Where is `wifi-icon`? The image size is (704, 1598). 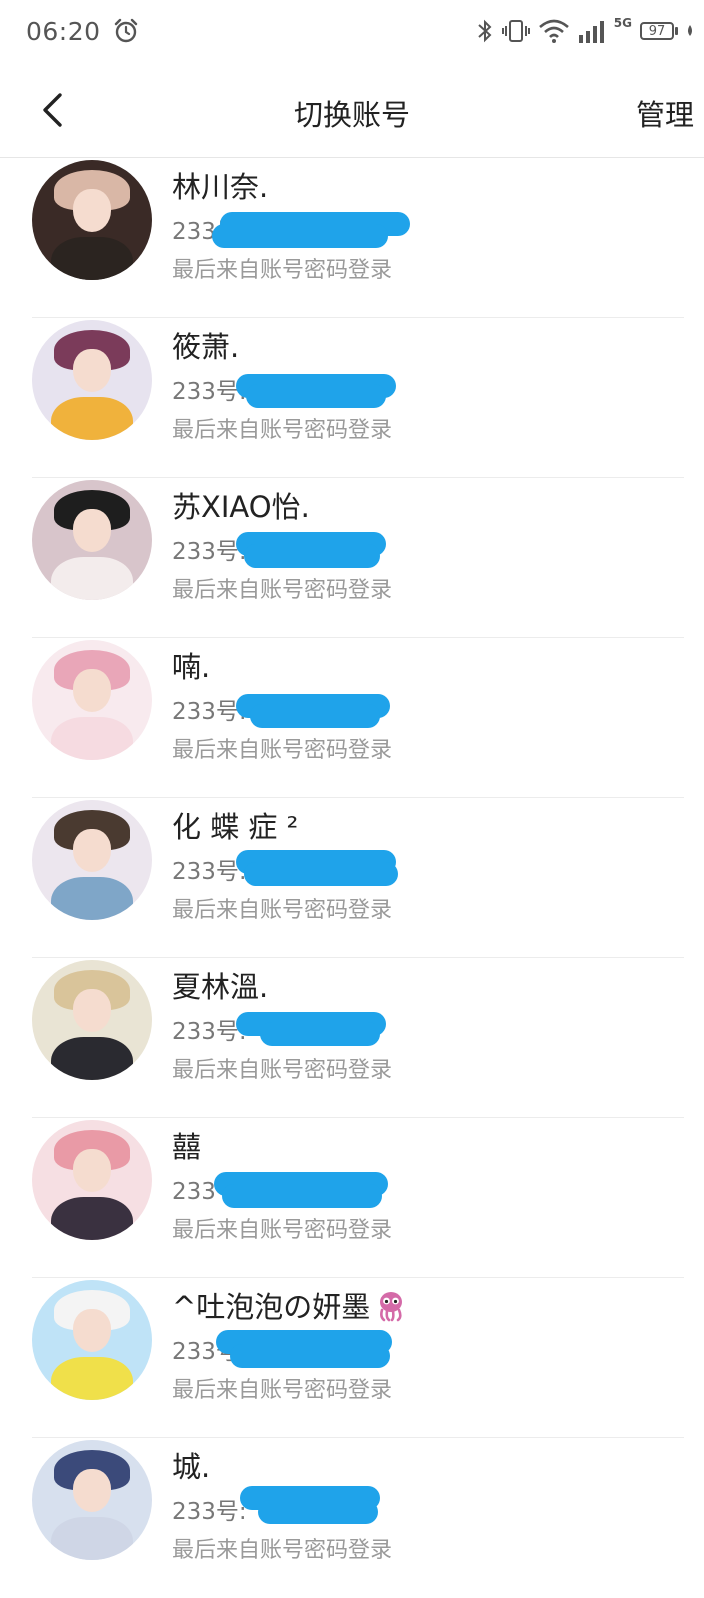
wifi-icon is located at coordinates (554, 31).